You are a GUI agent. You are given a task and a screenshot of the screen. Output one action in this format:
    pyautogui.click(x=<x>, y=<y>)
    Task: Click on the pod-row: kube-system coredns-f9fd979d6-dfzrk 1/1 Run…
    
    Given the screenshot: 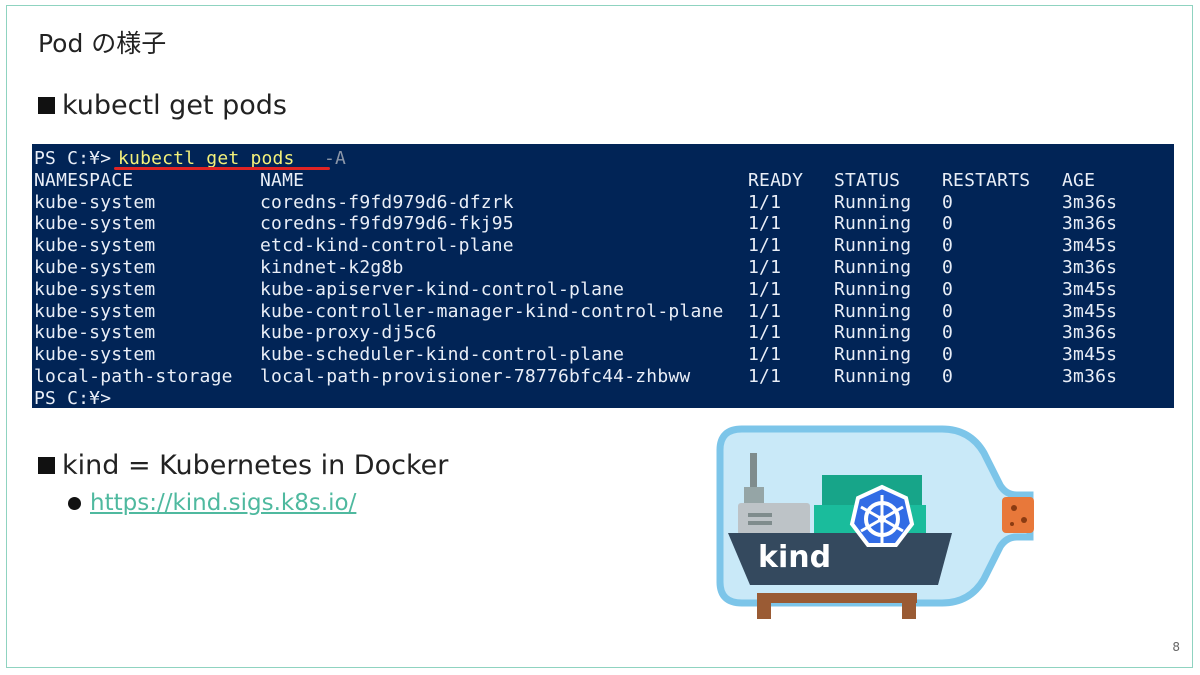 What is the action you would take?
    pyautogui.click(x=603, y=203)
    